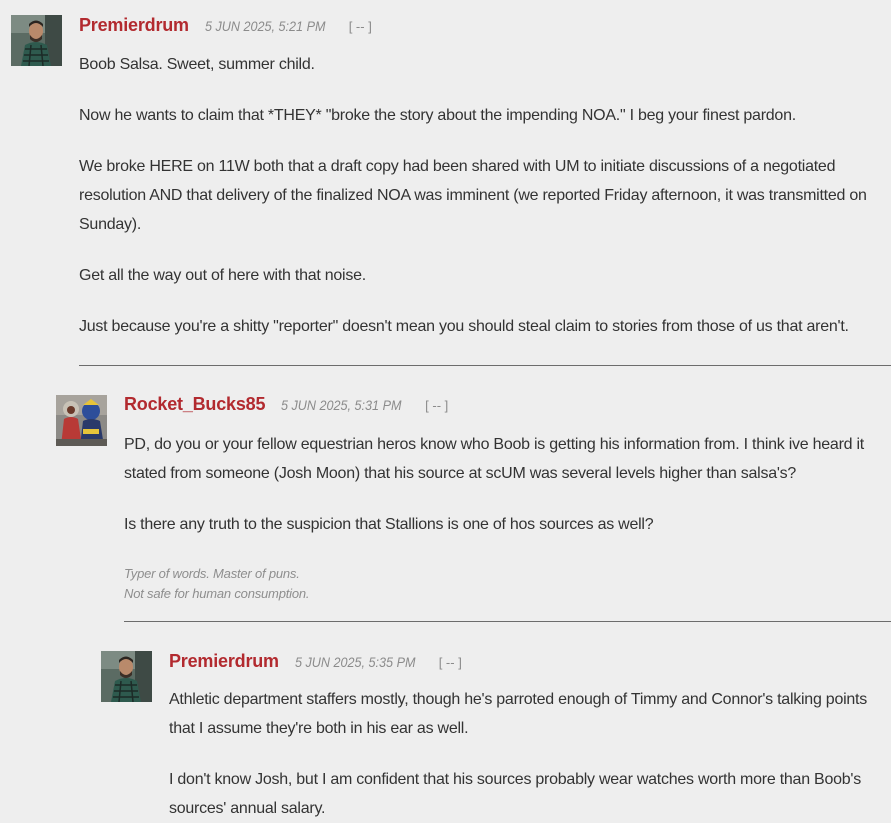  Describe the element at coordinates (265, 26) in the screenshot. I see `comment-date: 5 JUN 2025, 5:21 PM` at that location.